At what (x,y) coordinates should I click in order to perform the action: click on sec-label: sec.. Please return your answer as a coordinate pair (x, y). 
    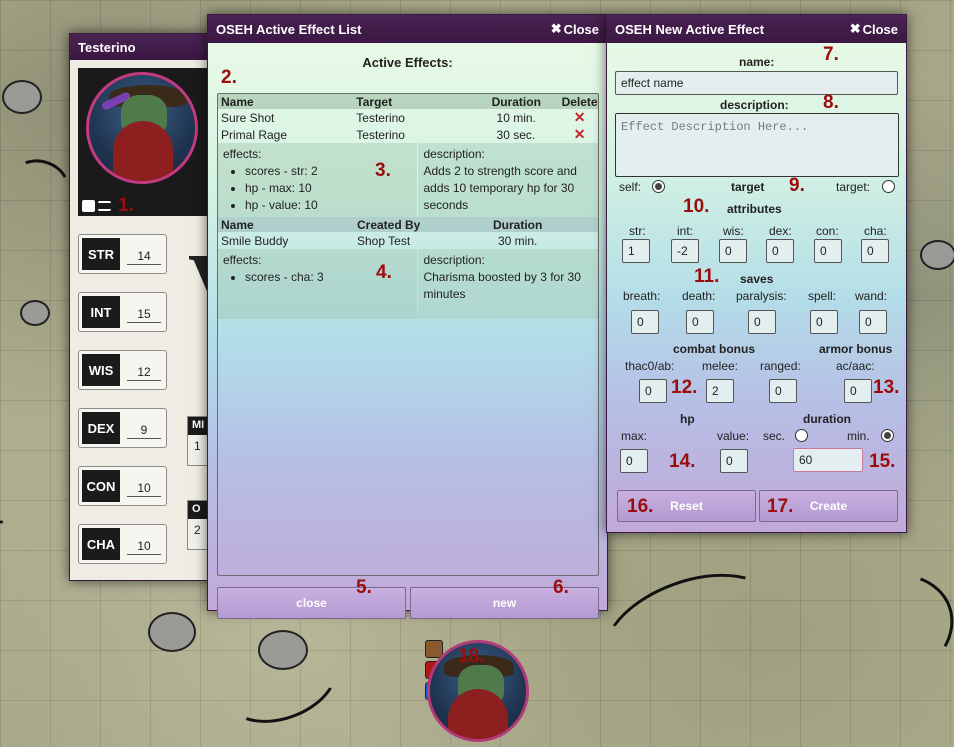
    Looking at the image, I should click on (774, 436).